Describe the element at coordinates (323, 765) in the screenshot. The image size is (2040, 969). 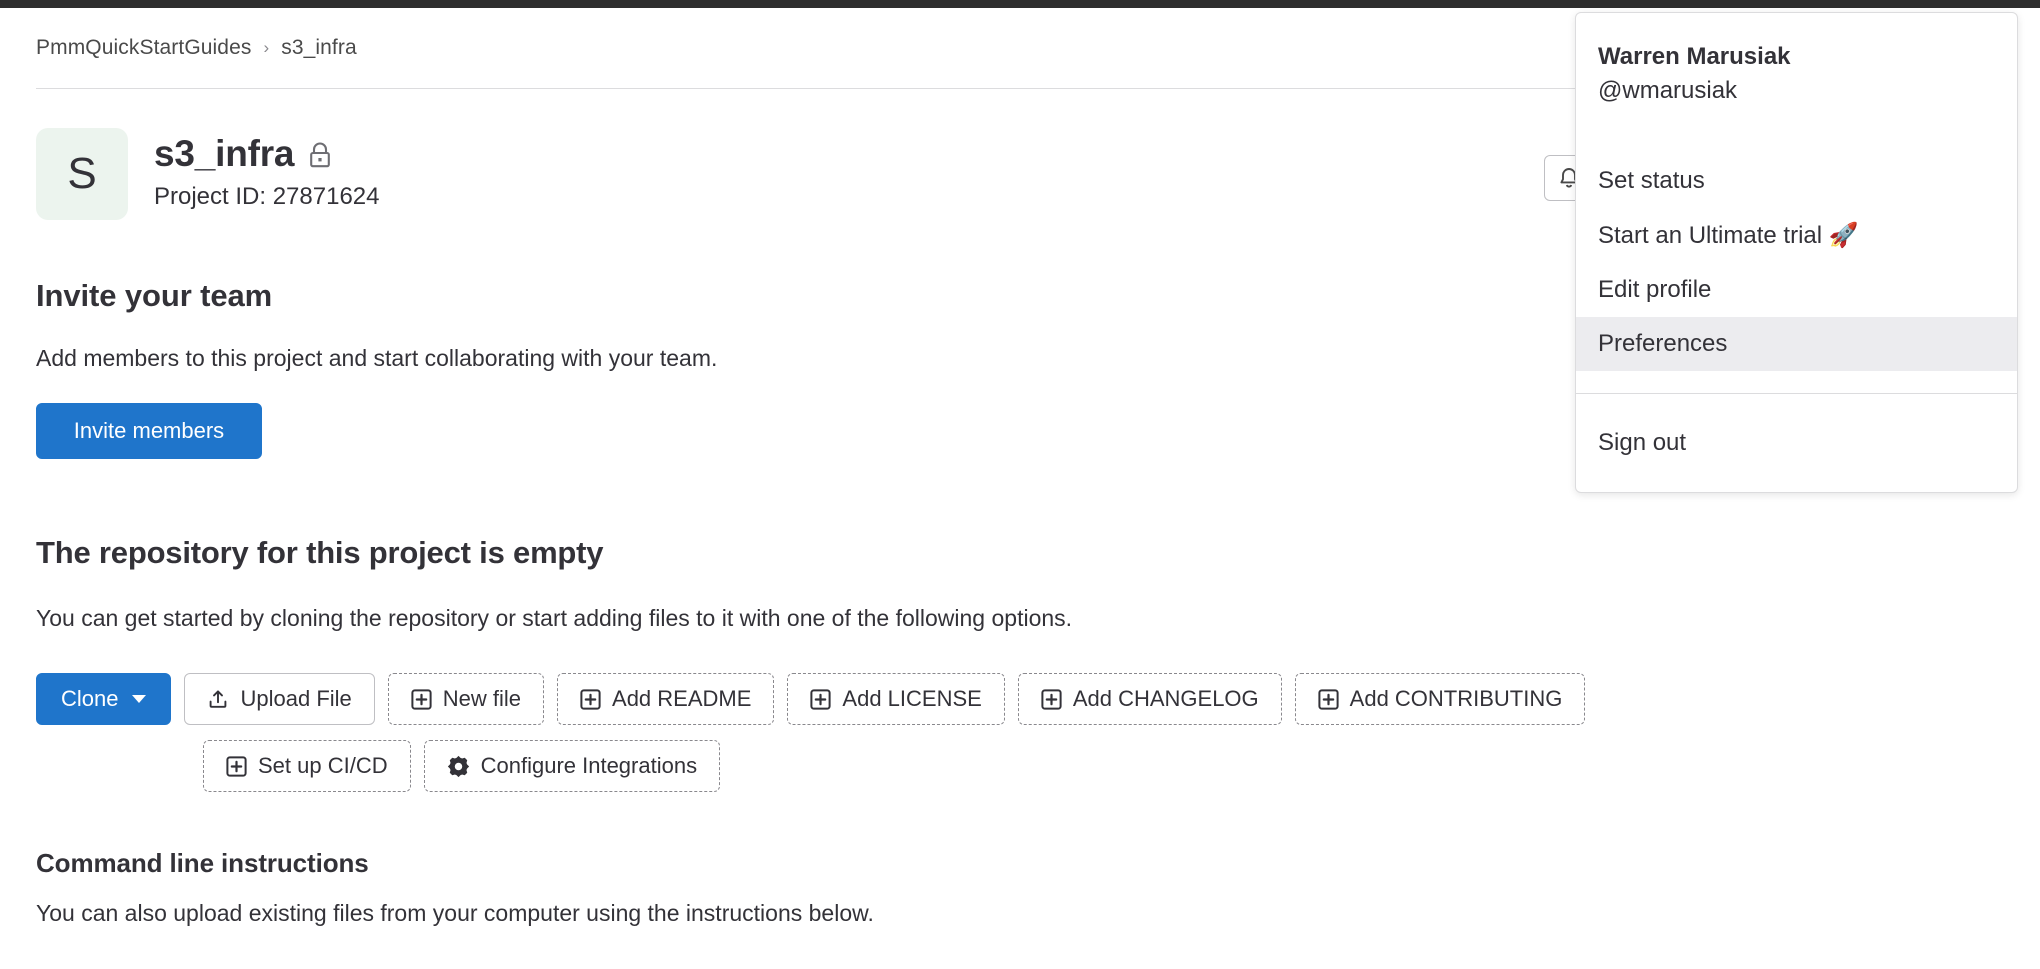
I see `set-up-cicd-label: Set up CI/CD` at that location.